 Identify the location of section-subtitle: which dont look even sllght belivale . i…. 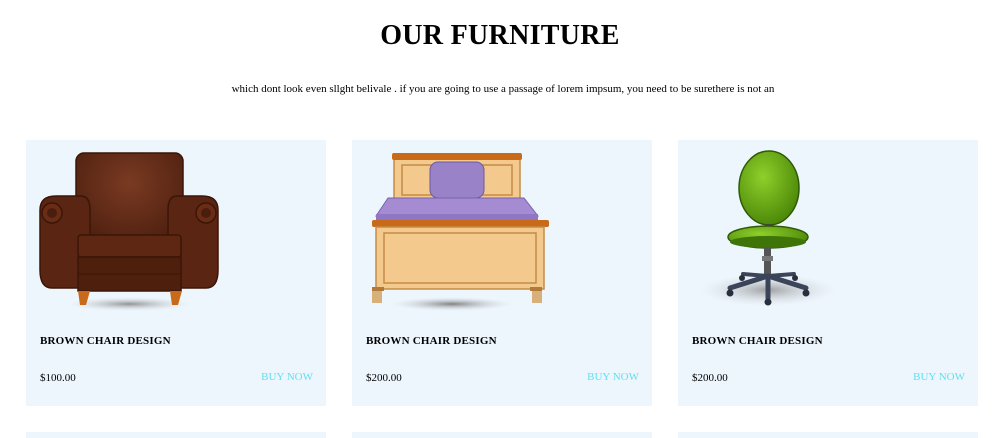
(503, 89).